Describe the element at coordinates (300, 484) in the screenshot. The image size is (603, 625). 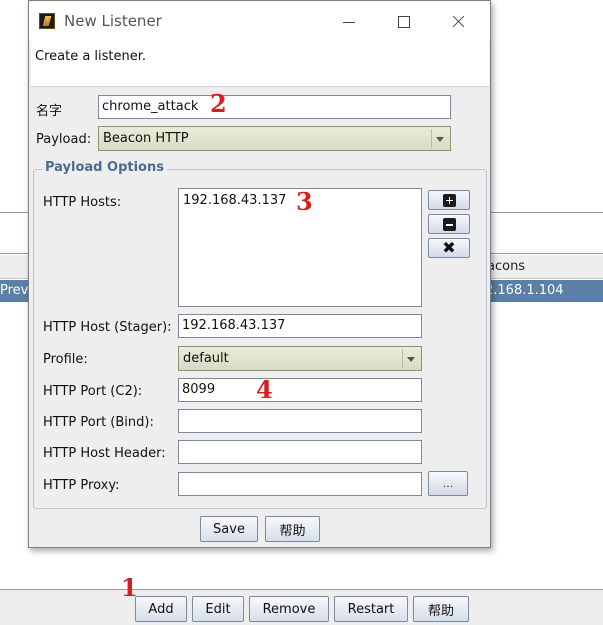
I see `http-proxy-field` at that location.